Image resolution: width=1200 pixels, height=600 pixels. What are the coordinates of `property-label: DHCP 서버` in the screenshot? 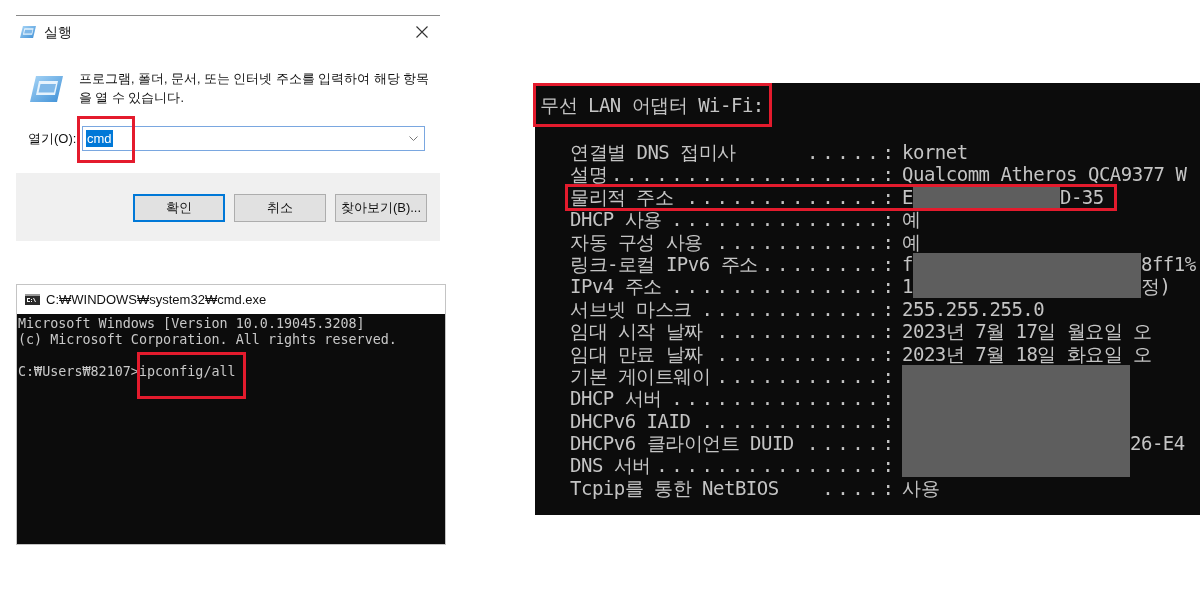 It's located at (616, 398).